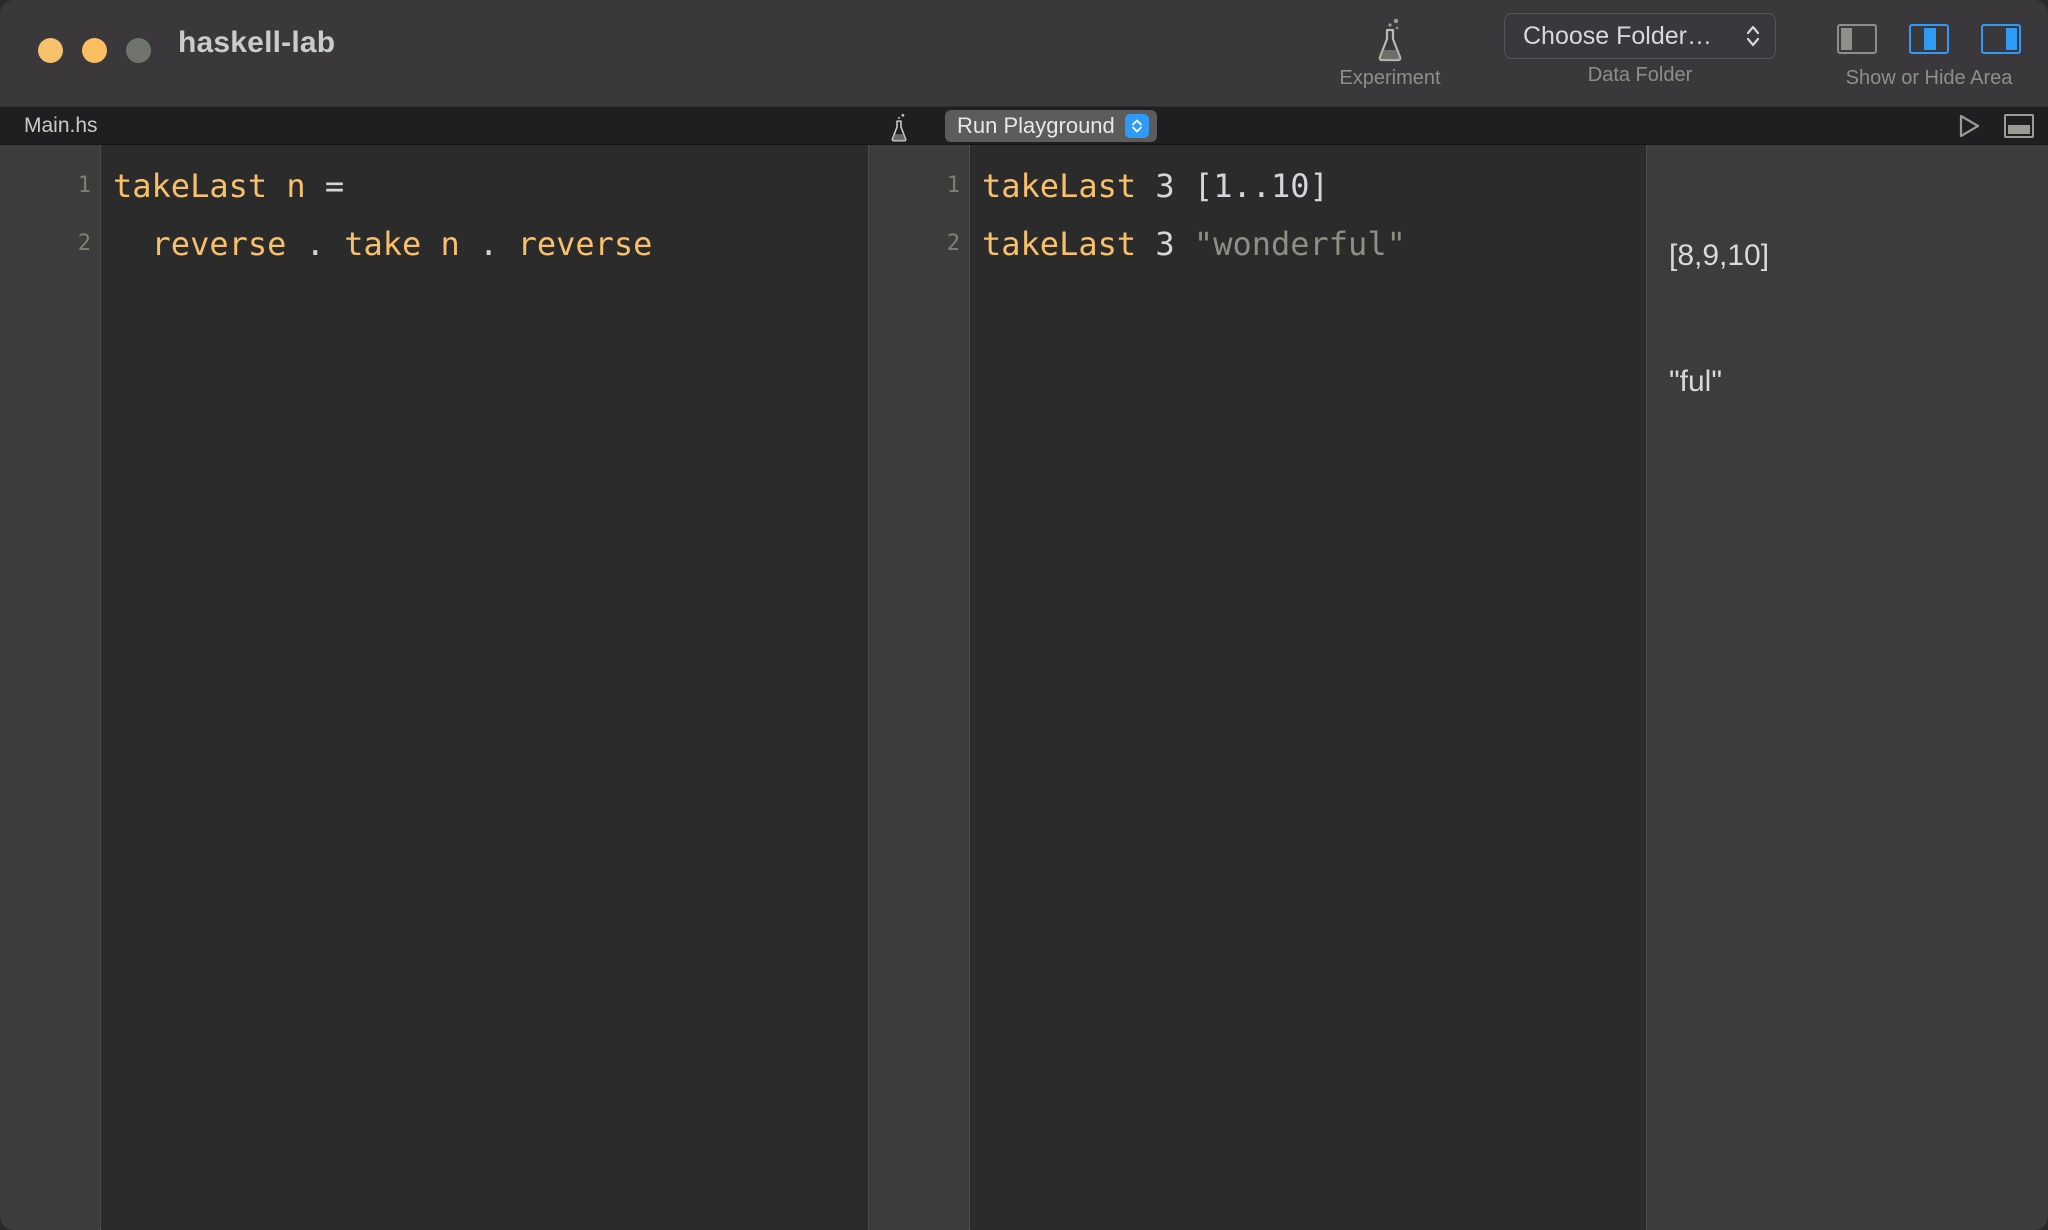 The image size is (2048, 1230). I want to click on run-playground-label: Run Playground, so click(1036, 125).